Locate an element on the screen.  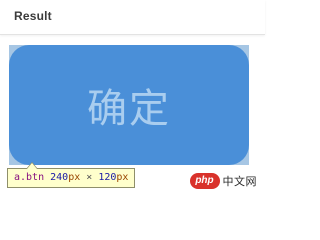
tooltip-selector: a.btn is located at coordinates (29, 177).